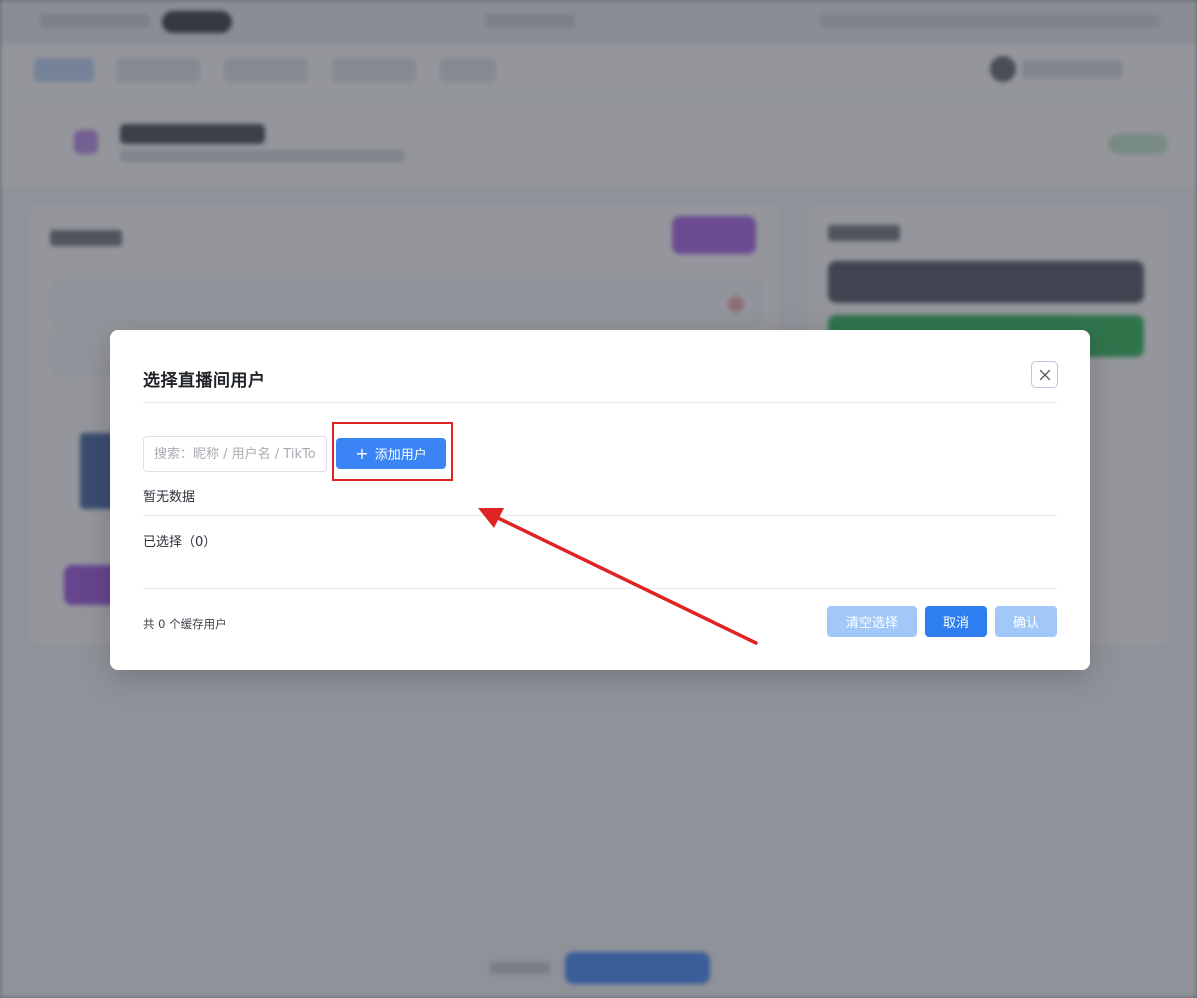  I want to click on cached-user-count: 共 0 个缓存用户, so click(185, 624).